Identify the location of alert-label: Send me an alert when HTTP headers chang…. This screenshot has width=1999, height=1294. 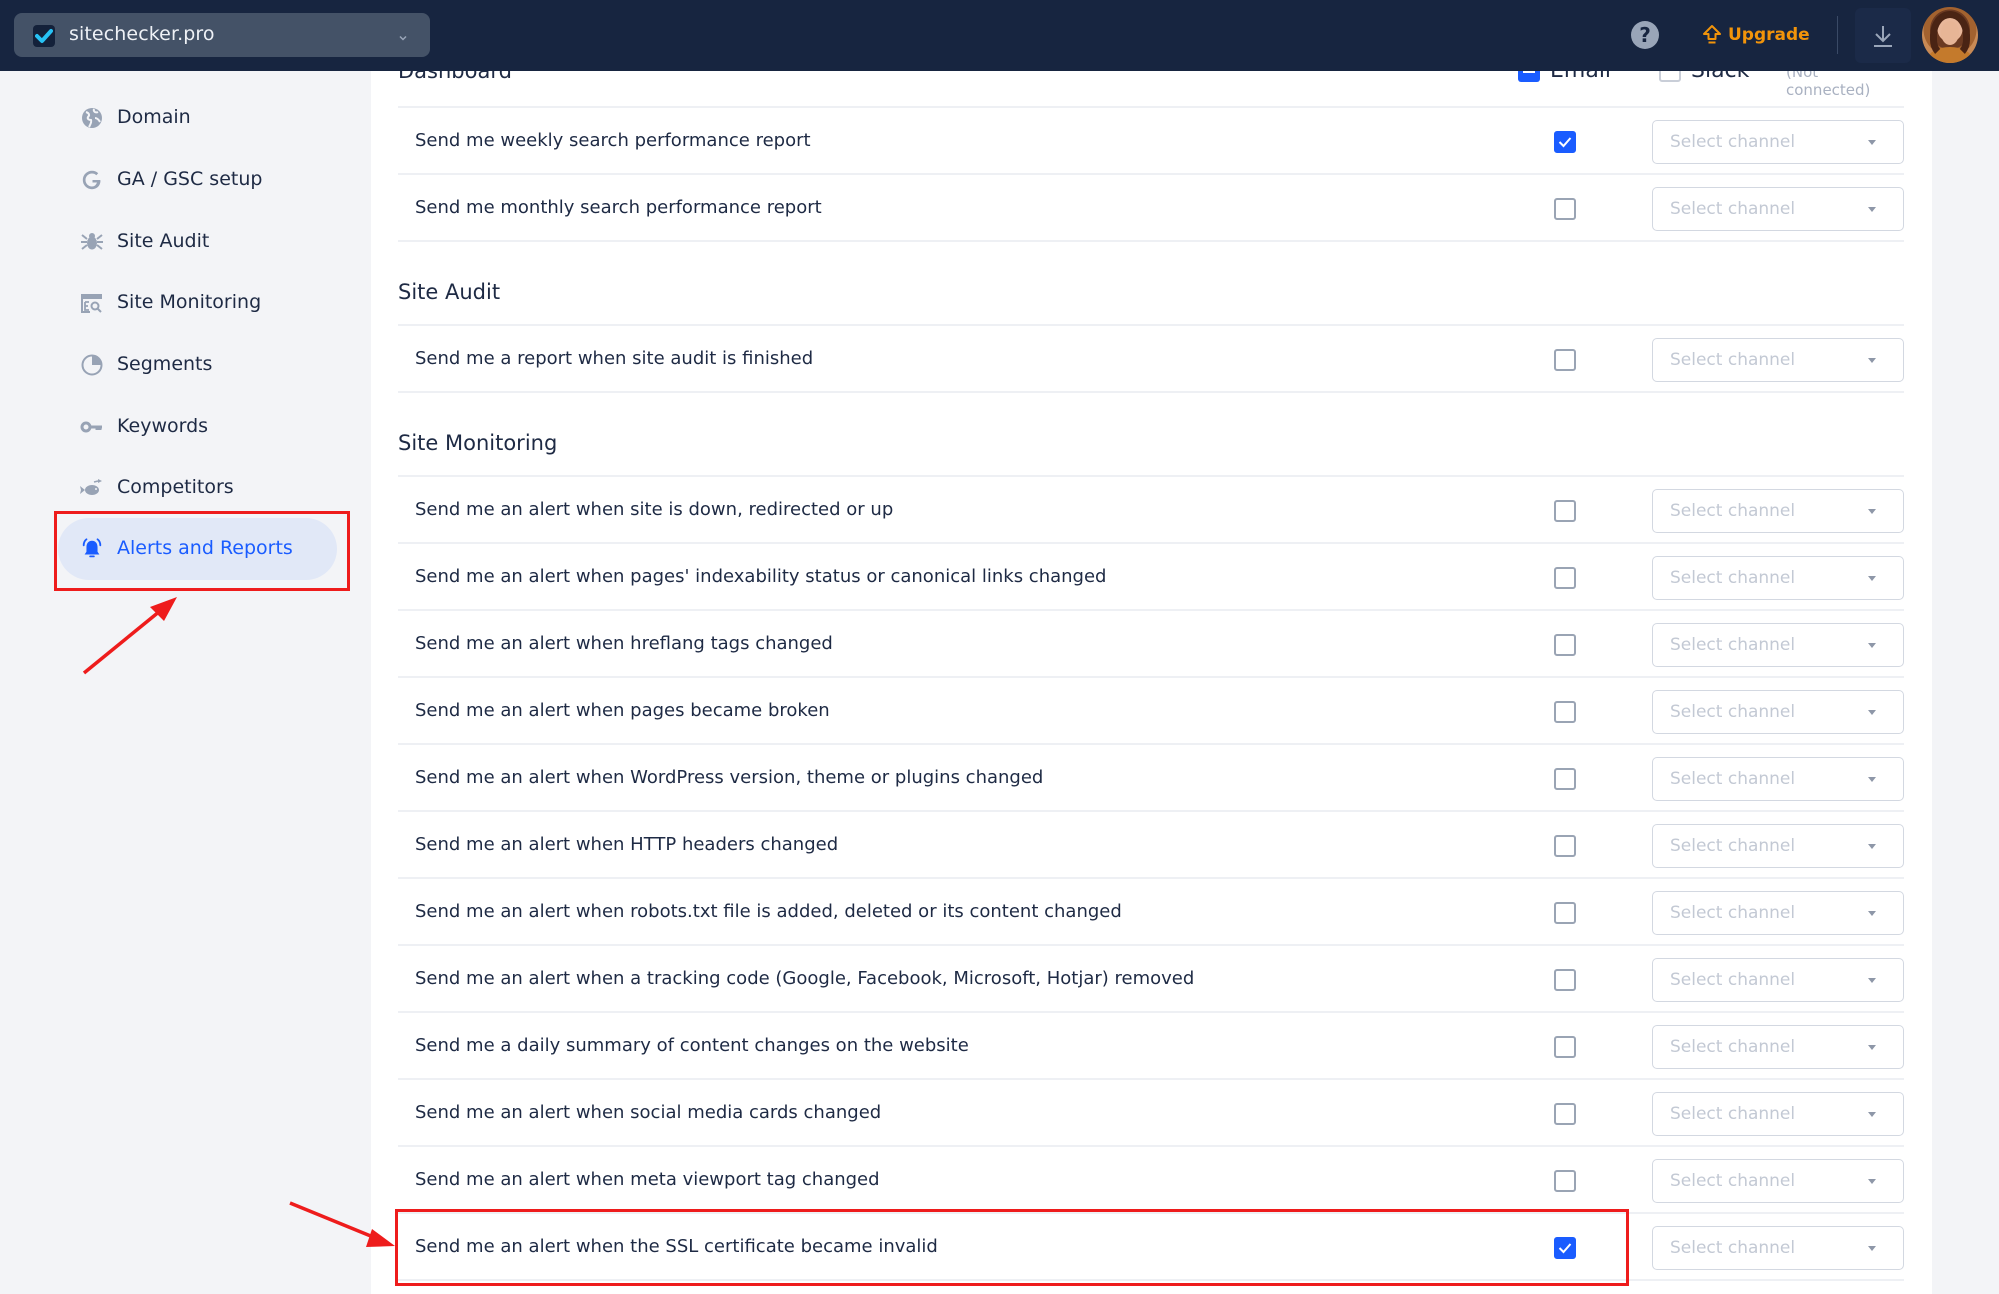
(627, 844).